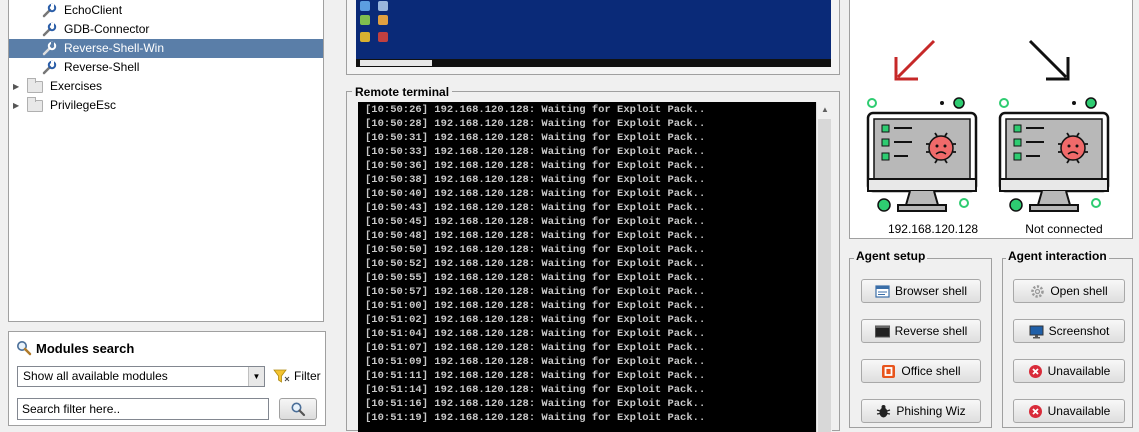  What do you see at coordinates (107, 29) in the screenshot?
I see `tree-item-label: GDB-Connector` at bounding box center [107, 29].